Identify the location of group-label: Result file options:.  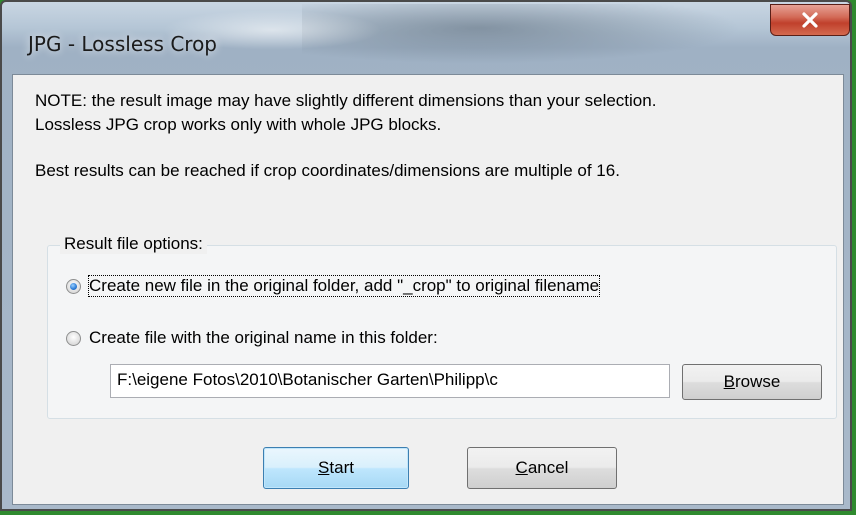
(133, 244).